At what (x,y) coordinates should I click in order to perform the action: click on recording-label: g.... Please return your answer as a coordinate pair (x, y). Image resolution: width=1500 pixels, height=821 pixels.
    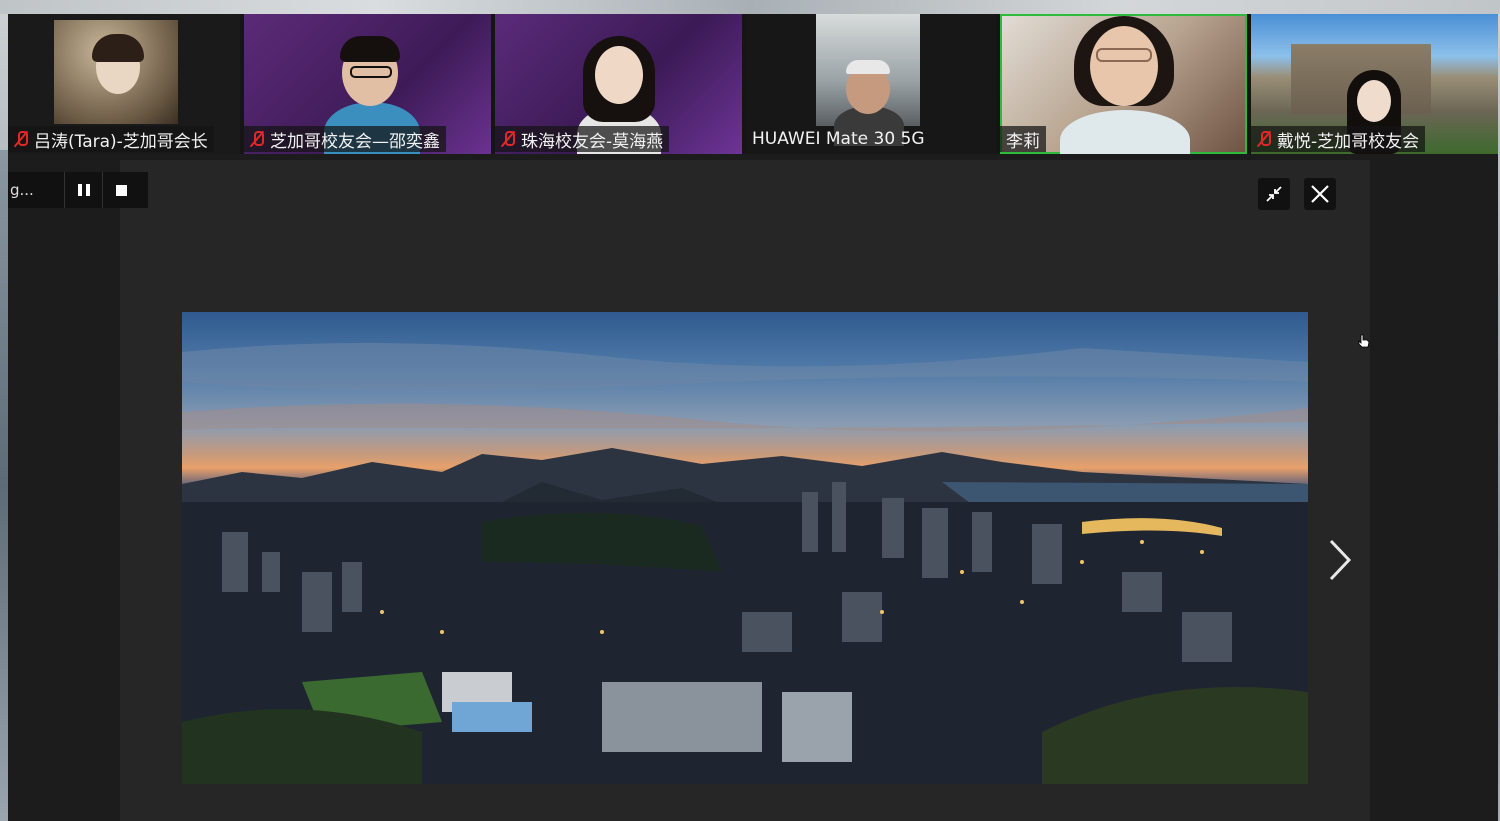
    Looking at the image, I should click on (22, 190).